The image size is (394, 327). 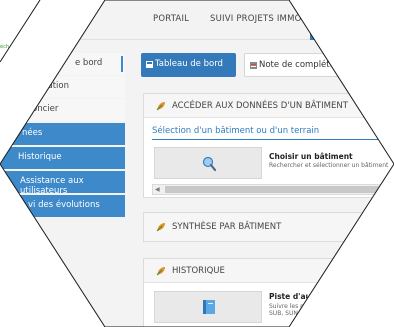 What do you see at coordinates (40, 157) in the screenshot?
I see `sidebar-item-label: Historique` at bounding box center [40, 157].